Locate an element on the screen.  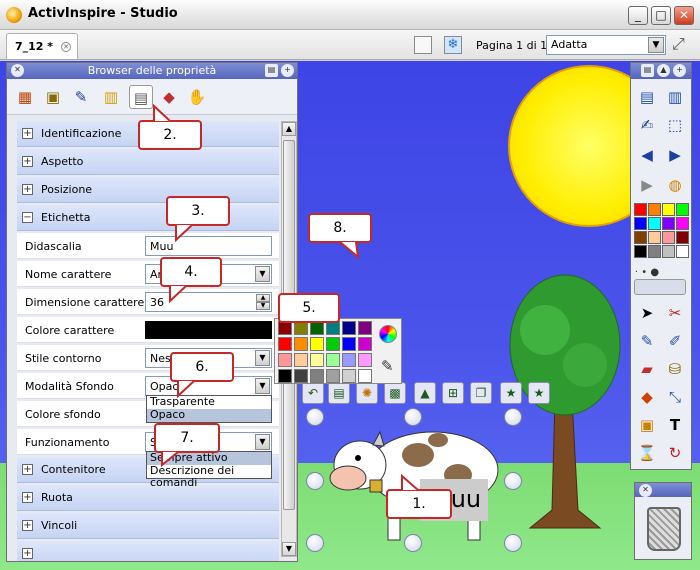
width-slider is located at coordinates (660, 287).